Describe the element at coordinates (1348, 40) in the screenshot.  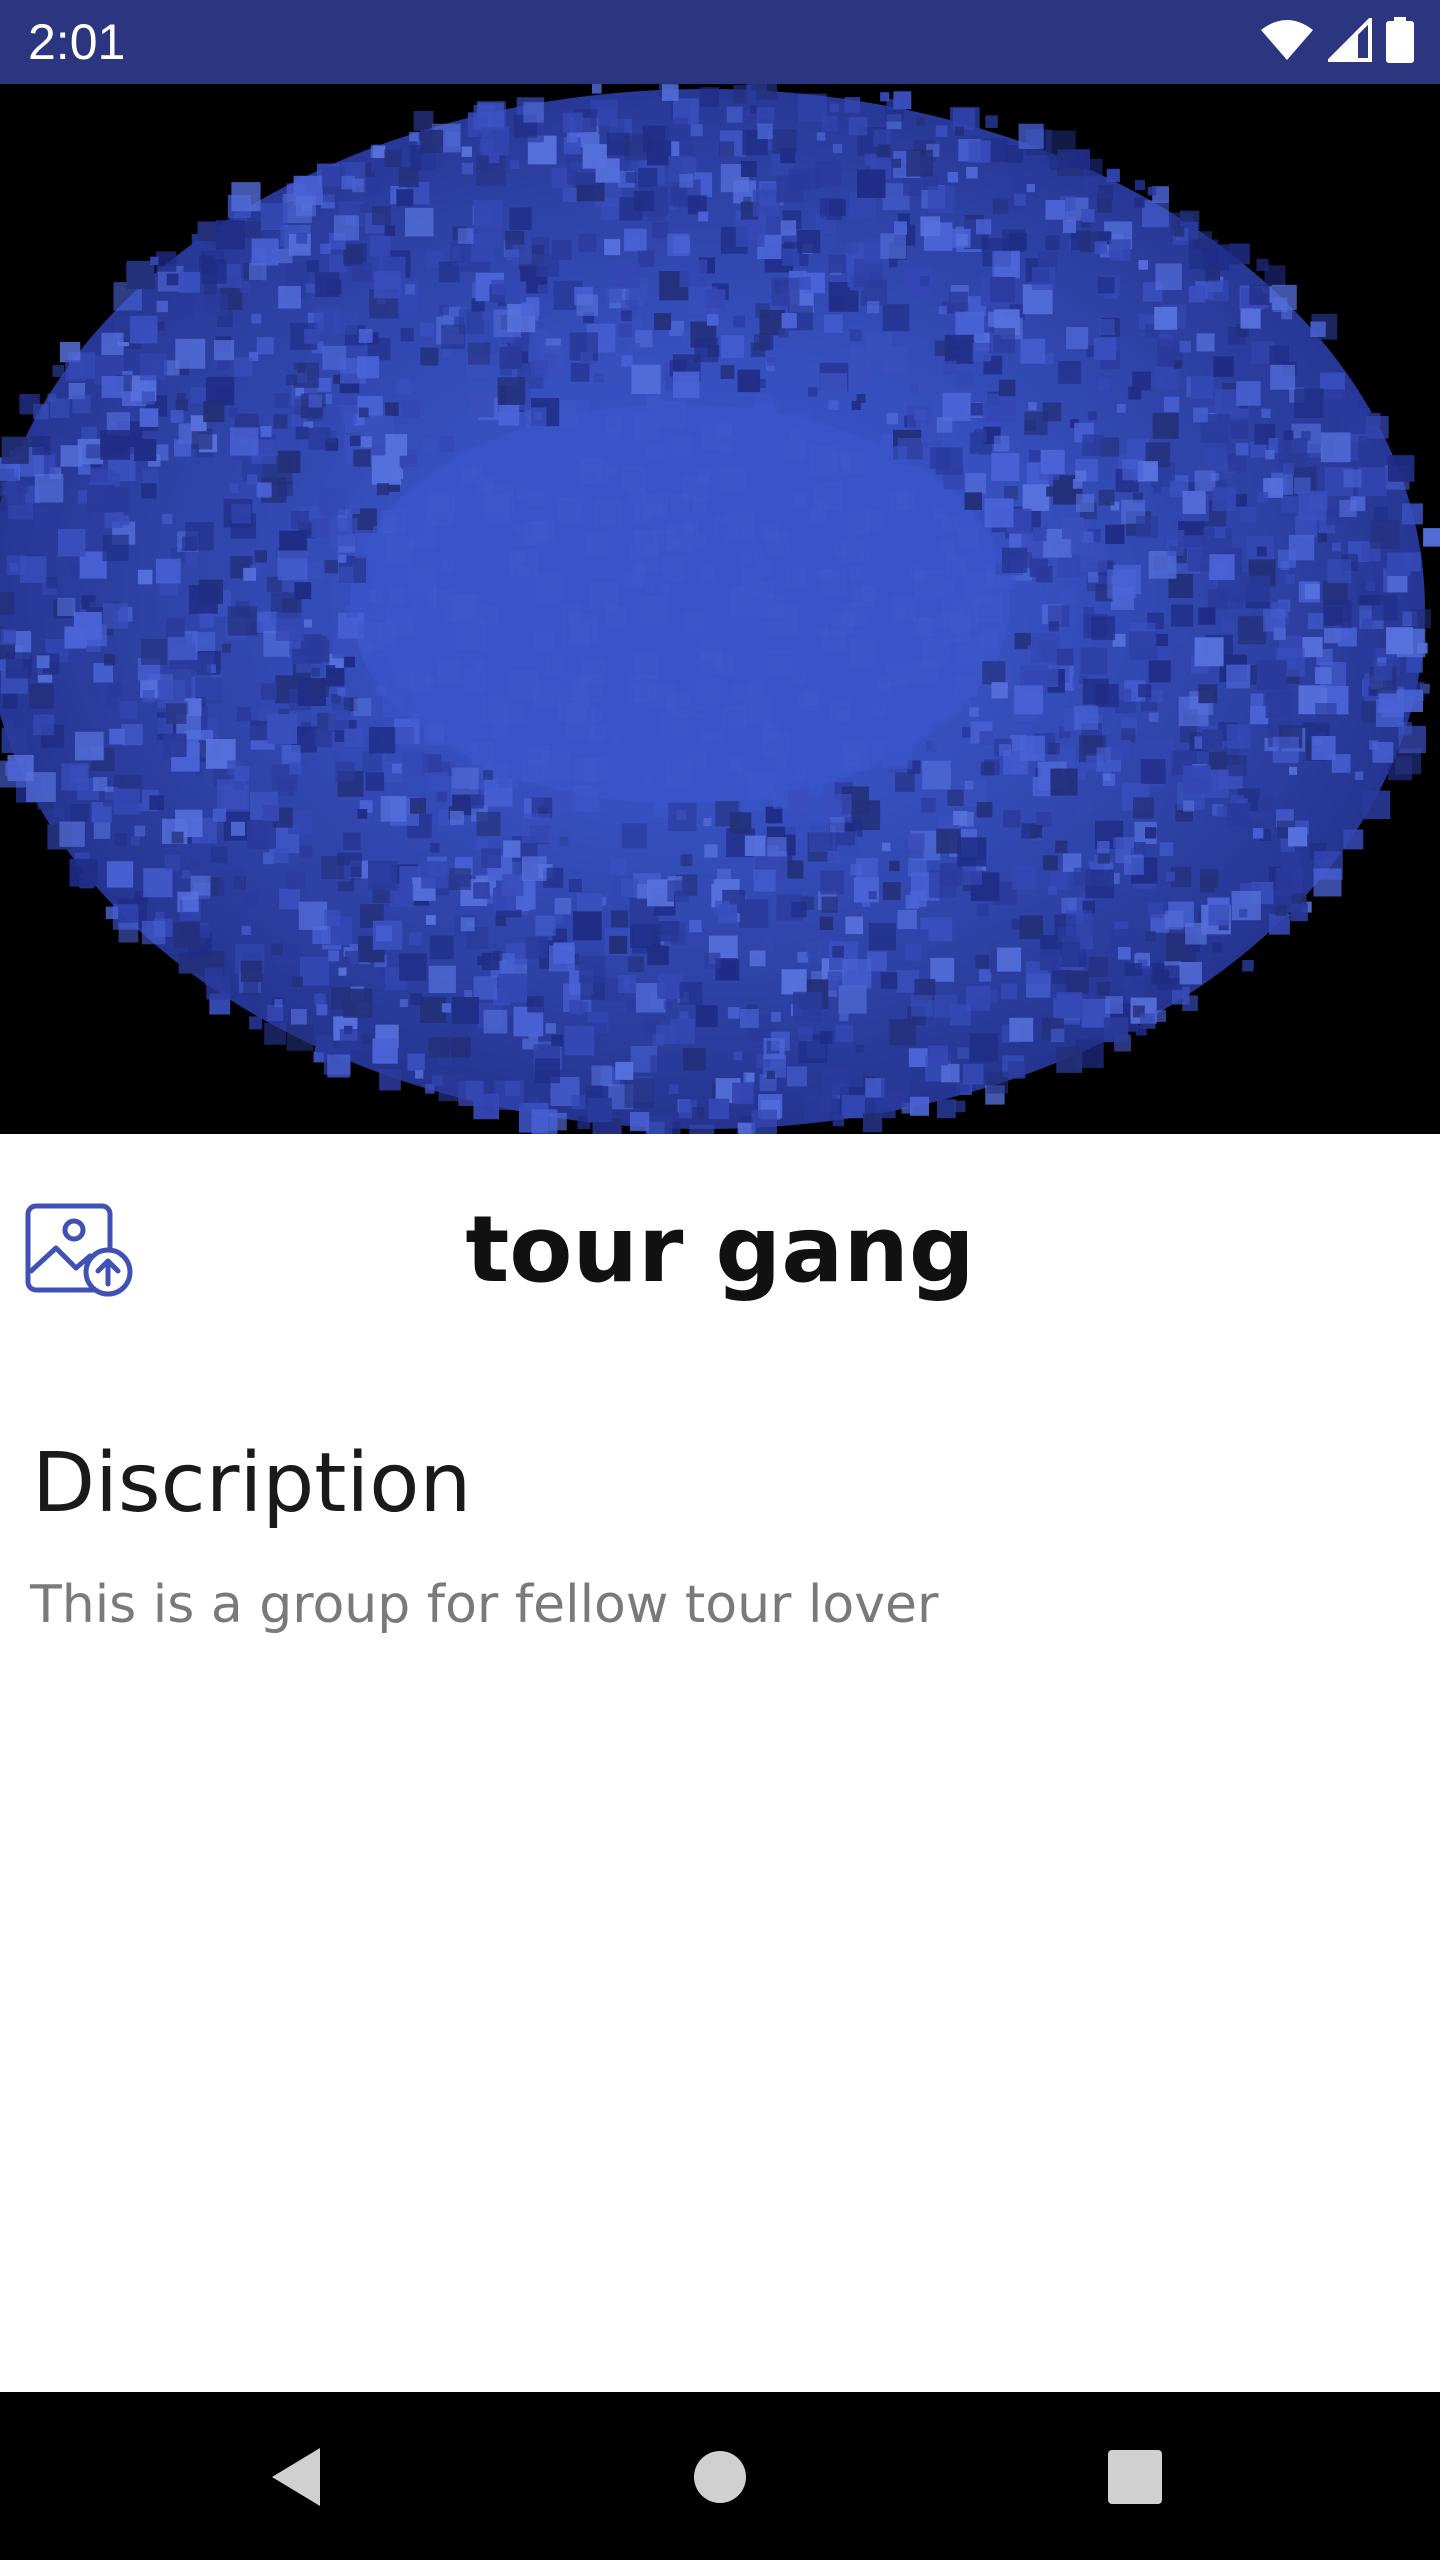
I see `cellular-signal-icon` at that location.